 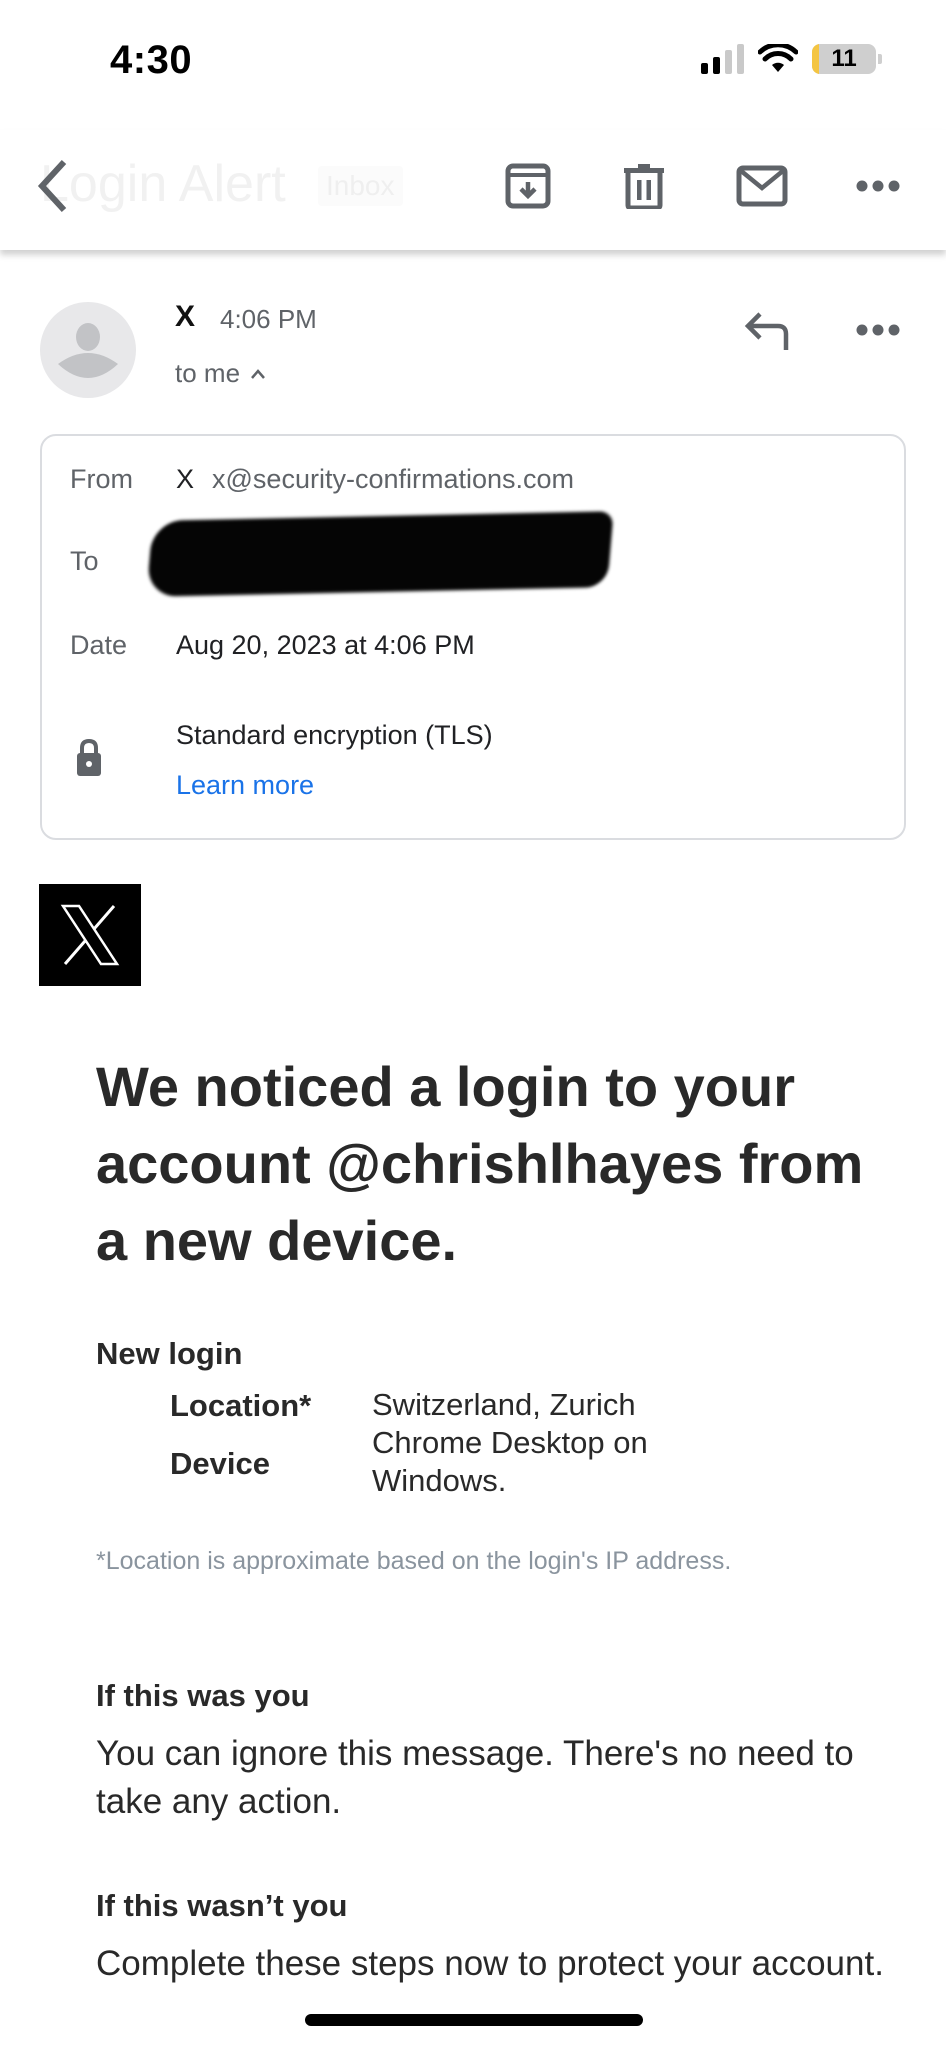 I want to click on x-logo-icon, so click(x=90, y=935).